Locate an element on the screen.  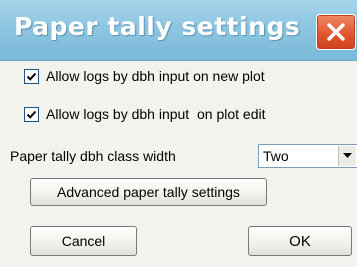
chevron-down-icon is located at coordinates (347, 155).